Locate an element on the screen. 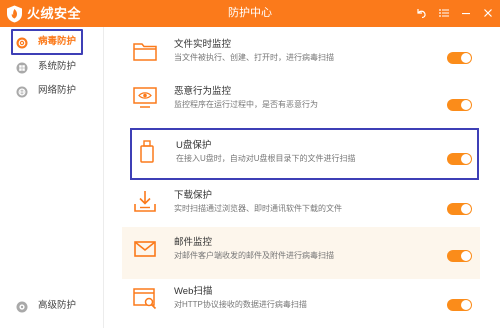  download-icon is located at coordinates (145, 202).